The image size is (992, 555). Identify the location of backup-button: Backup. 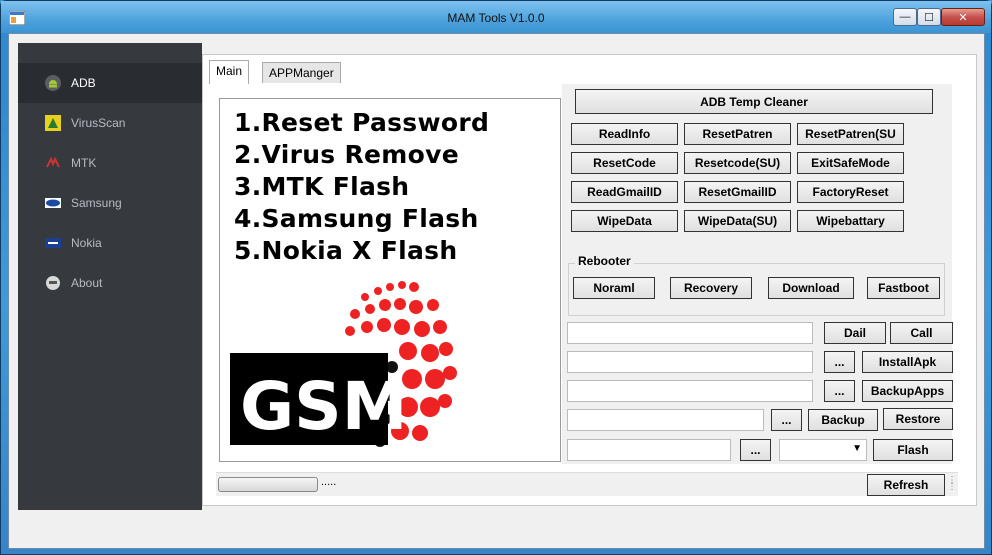
(843, 420).